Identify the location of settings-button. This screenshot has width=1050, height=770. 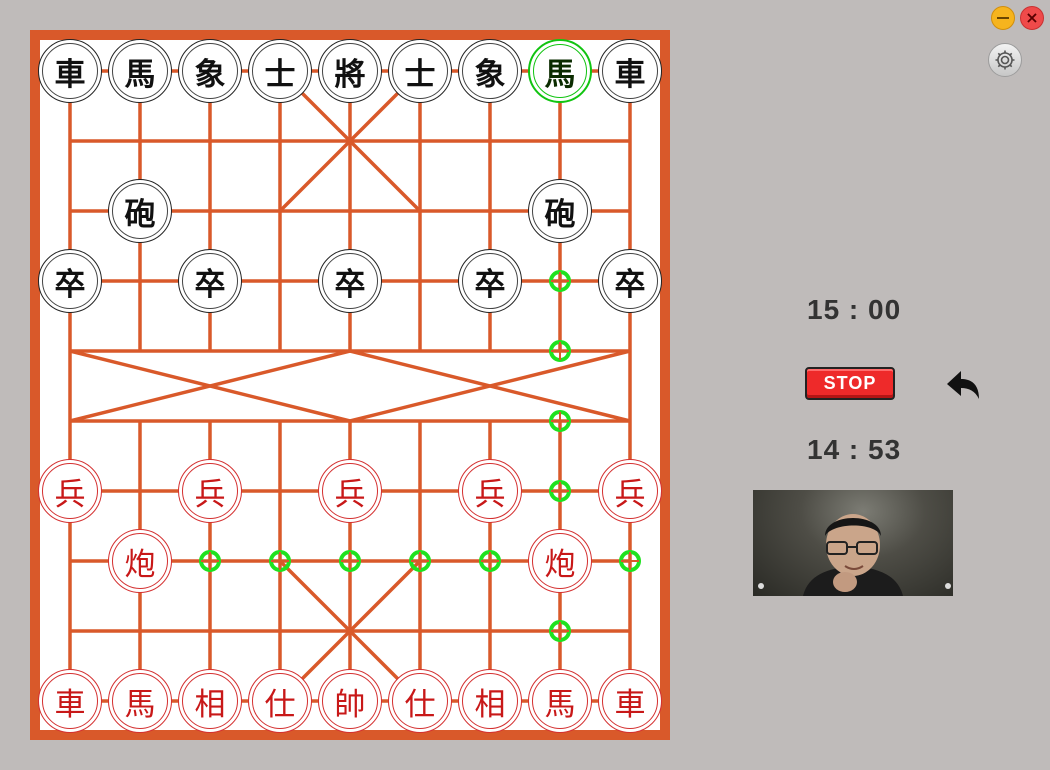
(1005, 60).